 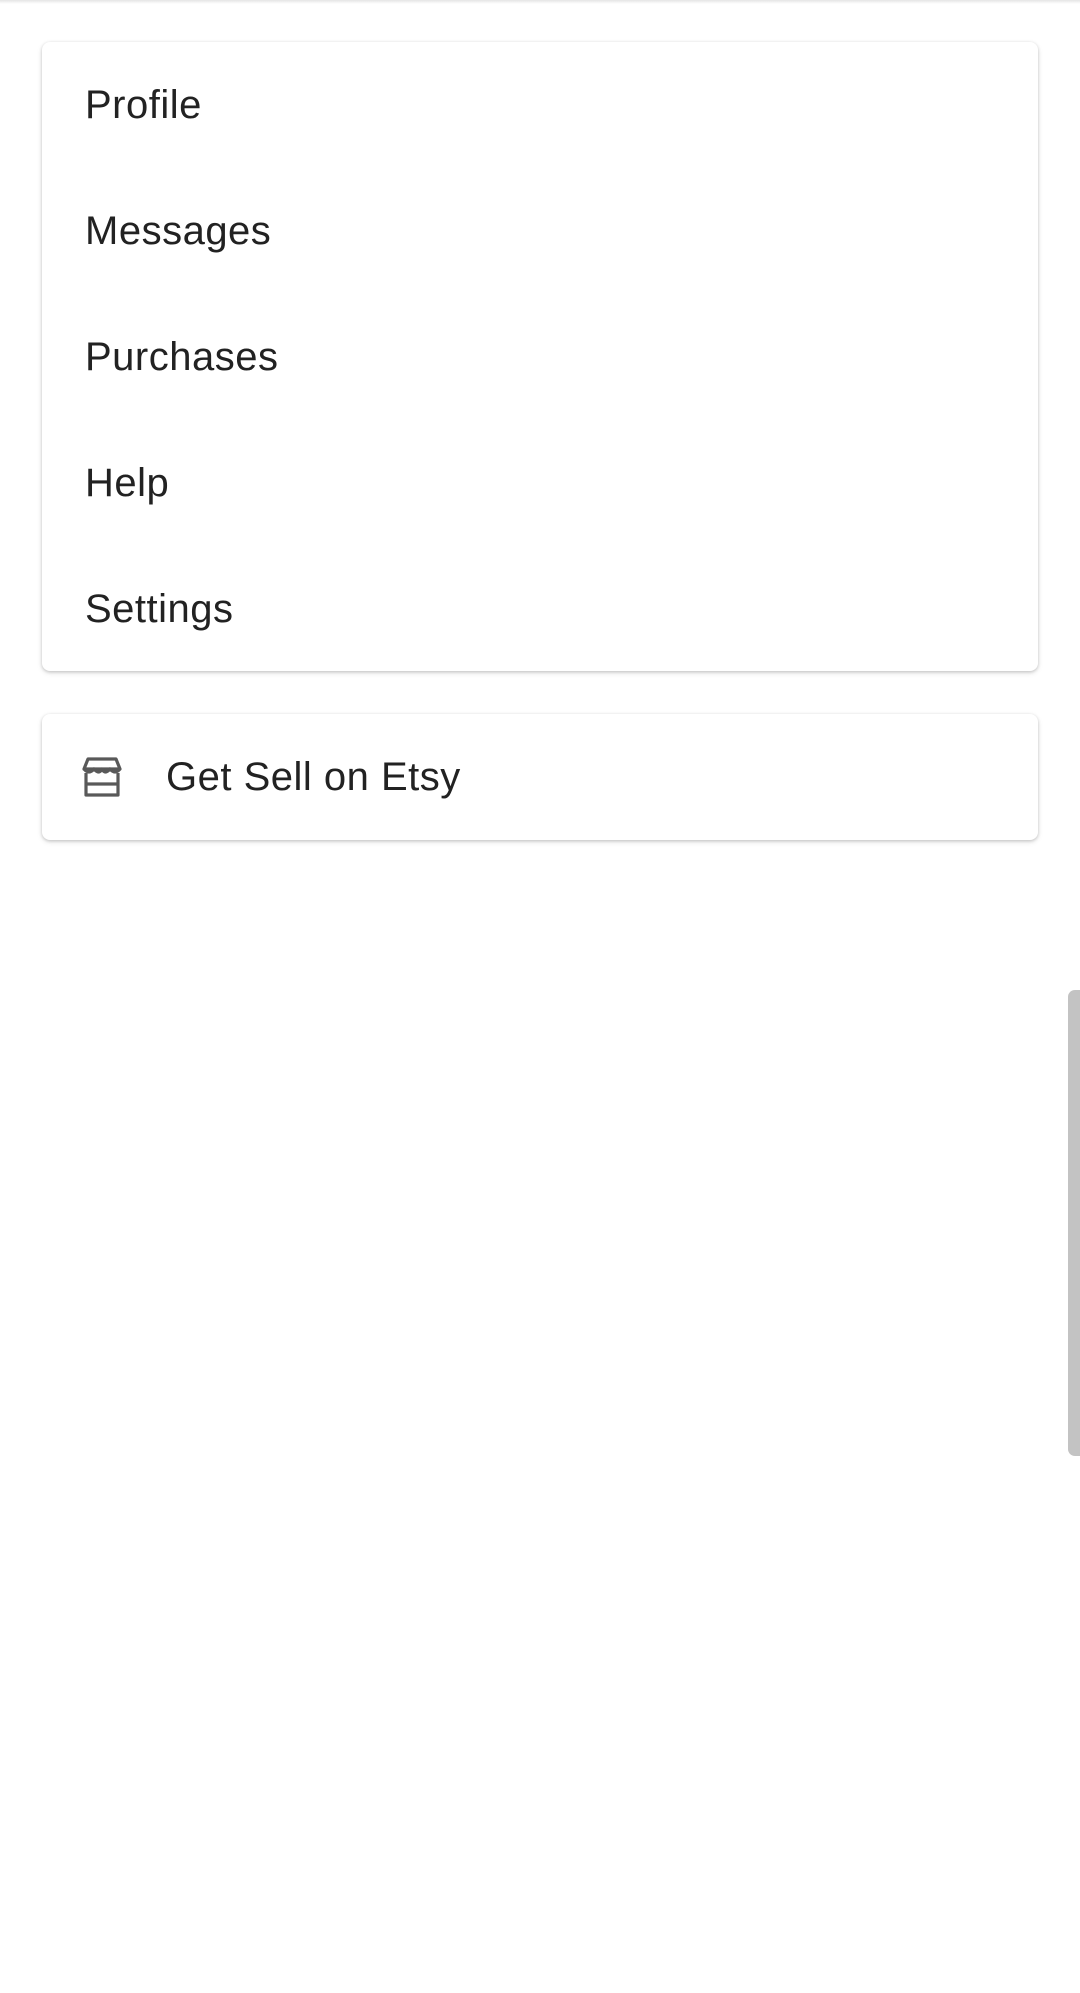 What do you see at coordinates (540, 777) in the screenshot?
I see `sell-on-etsy-button: Get Sell on Etsy` at bounding box center [540, 777].